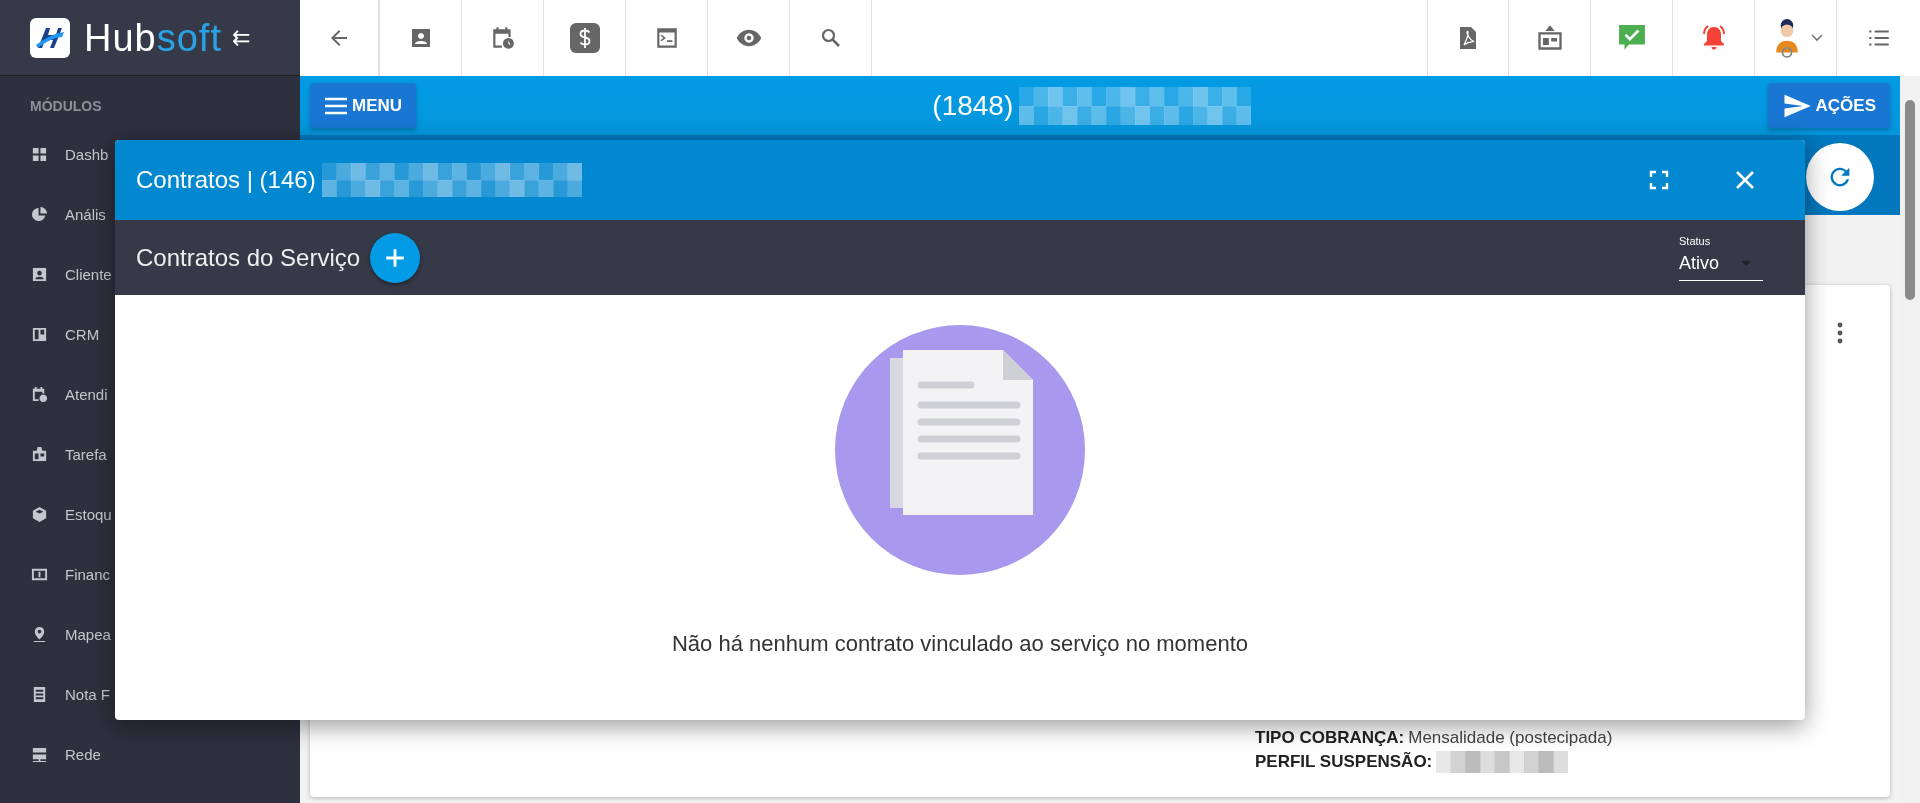  I want to click on dialog-title: Contratos | (146), so click(226, 180).